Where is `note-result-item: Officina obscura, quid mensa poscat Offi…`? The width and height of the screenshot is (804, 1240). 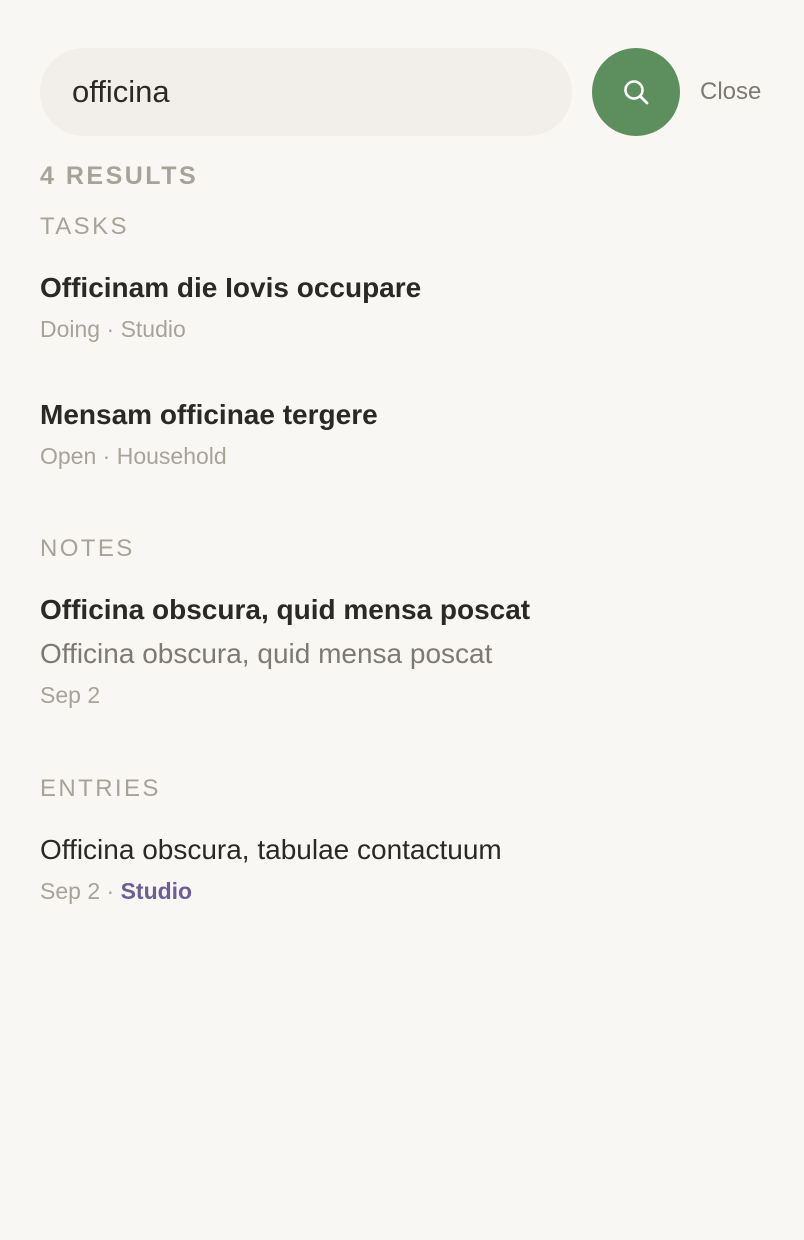
note-result-item: Officina obscura, quid mensa poscat Offi… is located at coordinates (285, 651).